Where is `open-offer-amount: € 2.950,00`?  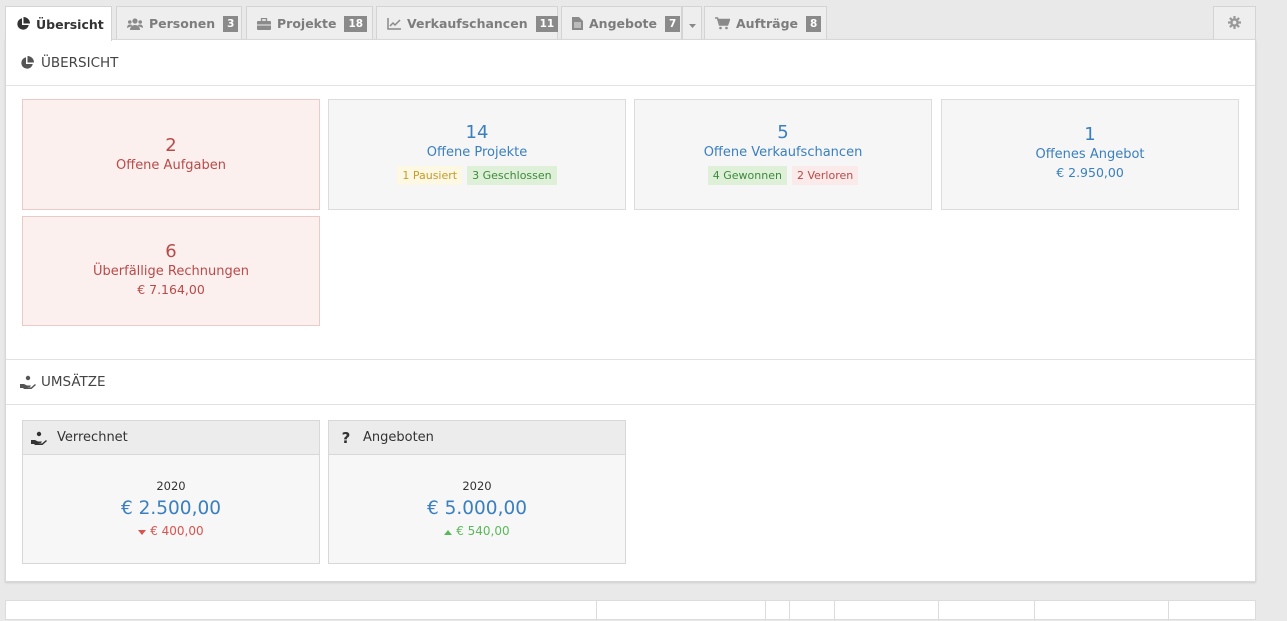
open-offer-amount: € 2.950,00 is located at coordinates (1090, 172).